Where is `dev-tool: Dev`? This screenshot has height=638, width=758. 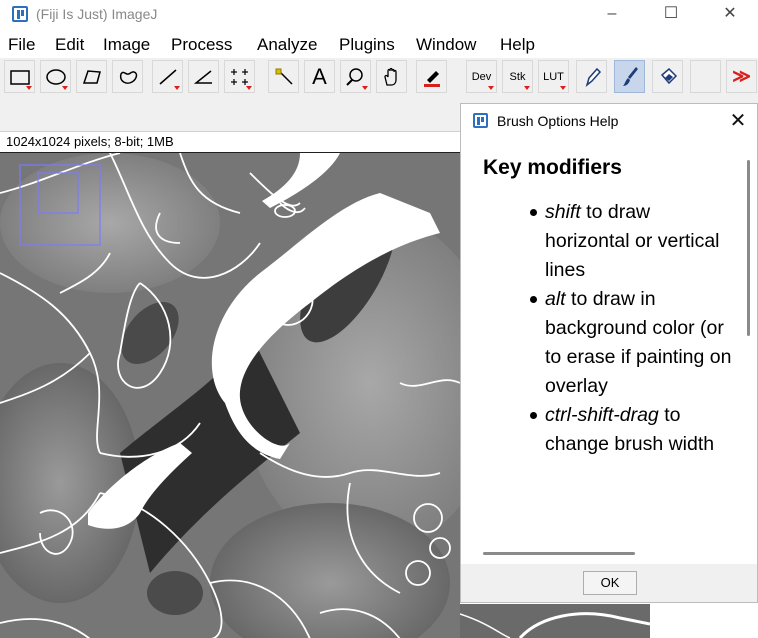 dev-tool: Dev is located at coordinates (481, 76).